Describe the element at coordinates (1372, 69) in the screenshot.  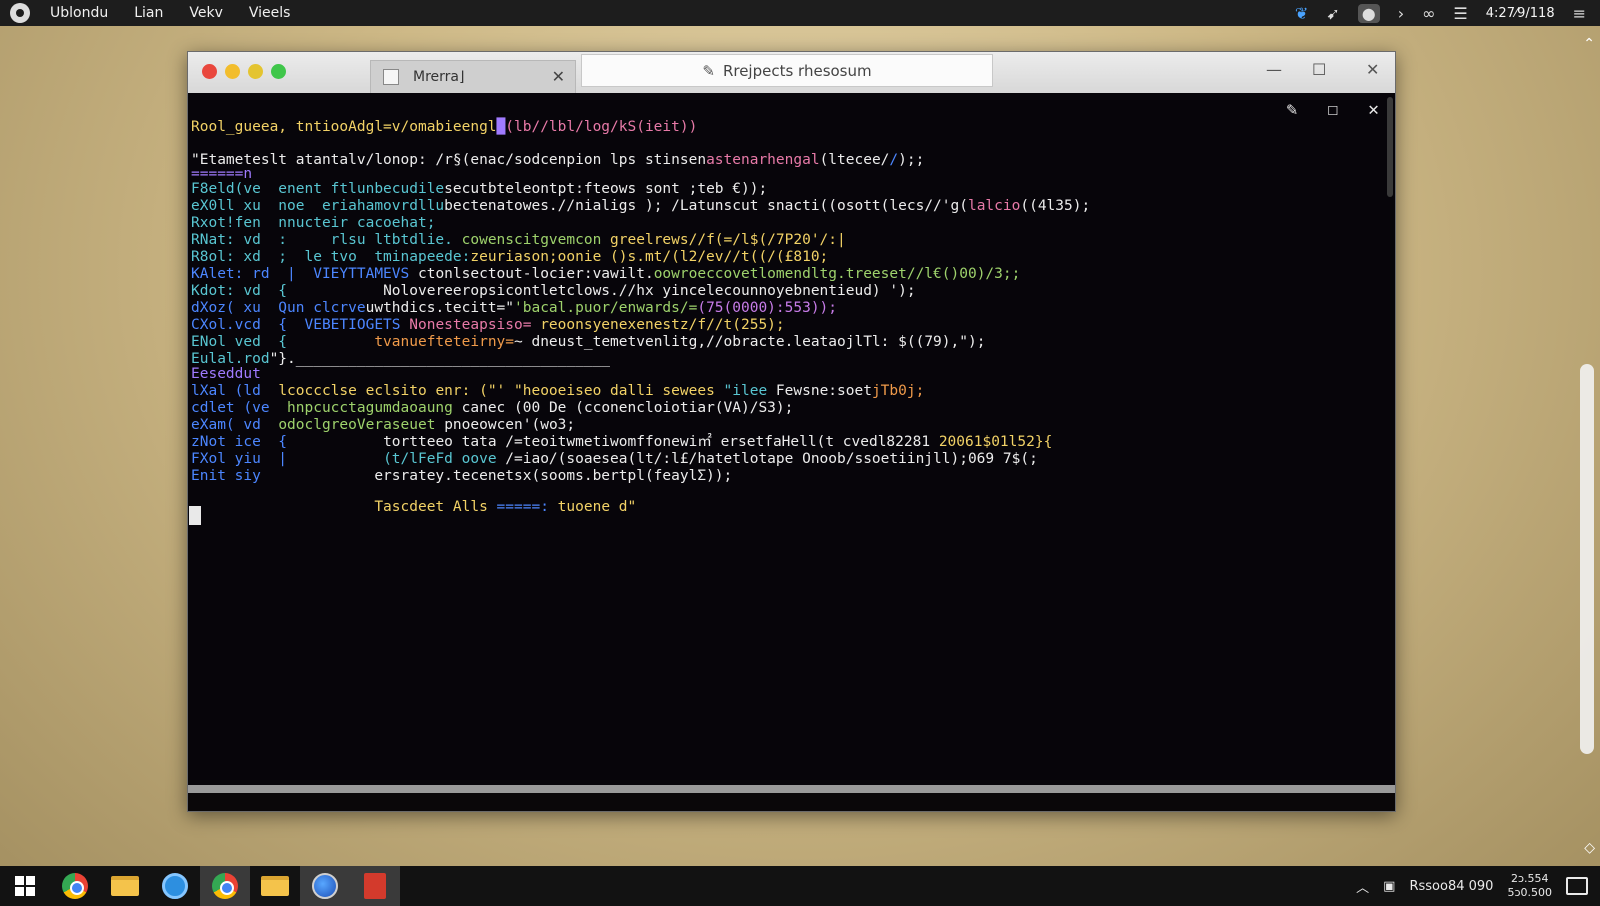
I see `close-button: ✕` at that location.